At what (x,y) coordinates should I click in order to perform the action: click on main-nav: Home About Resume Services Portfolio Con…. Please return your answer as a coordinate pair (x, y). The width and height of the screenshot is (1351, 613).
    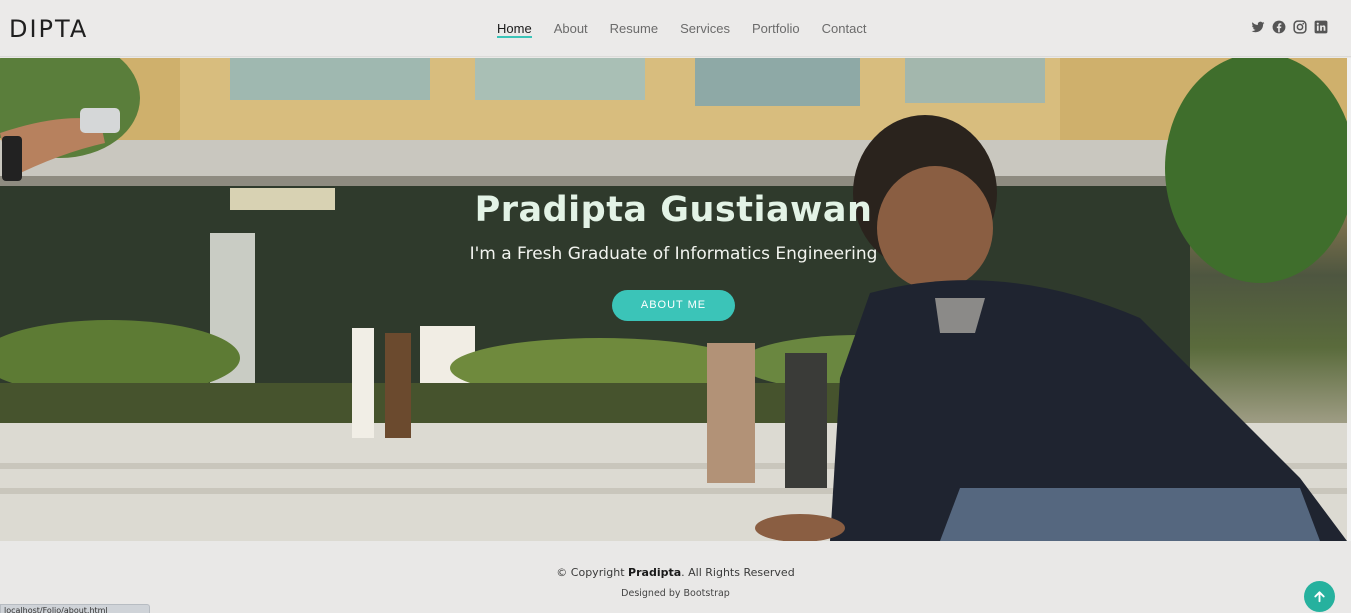
    Looking at the image, I should click on (681, 28).